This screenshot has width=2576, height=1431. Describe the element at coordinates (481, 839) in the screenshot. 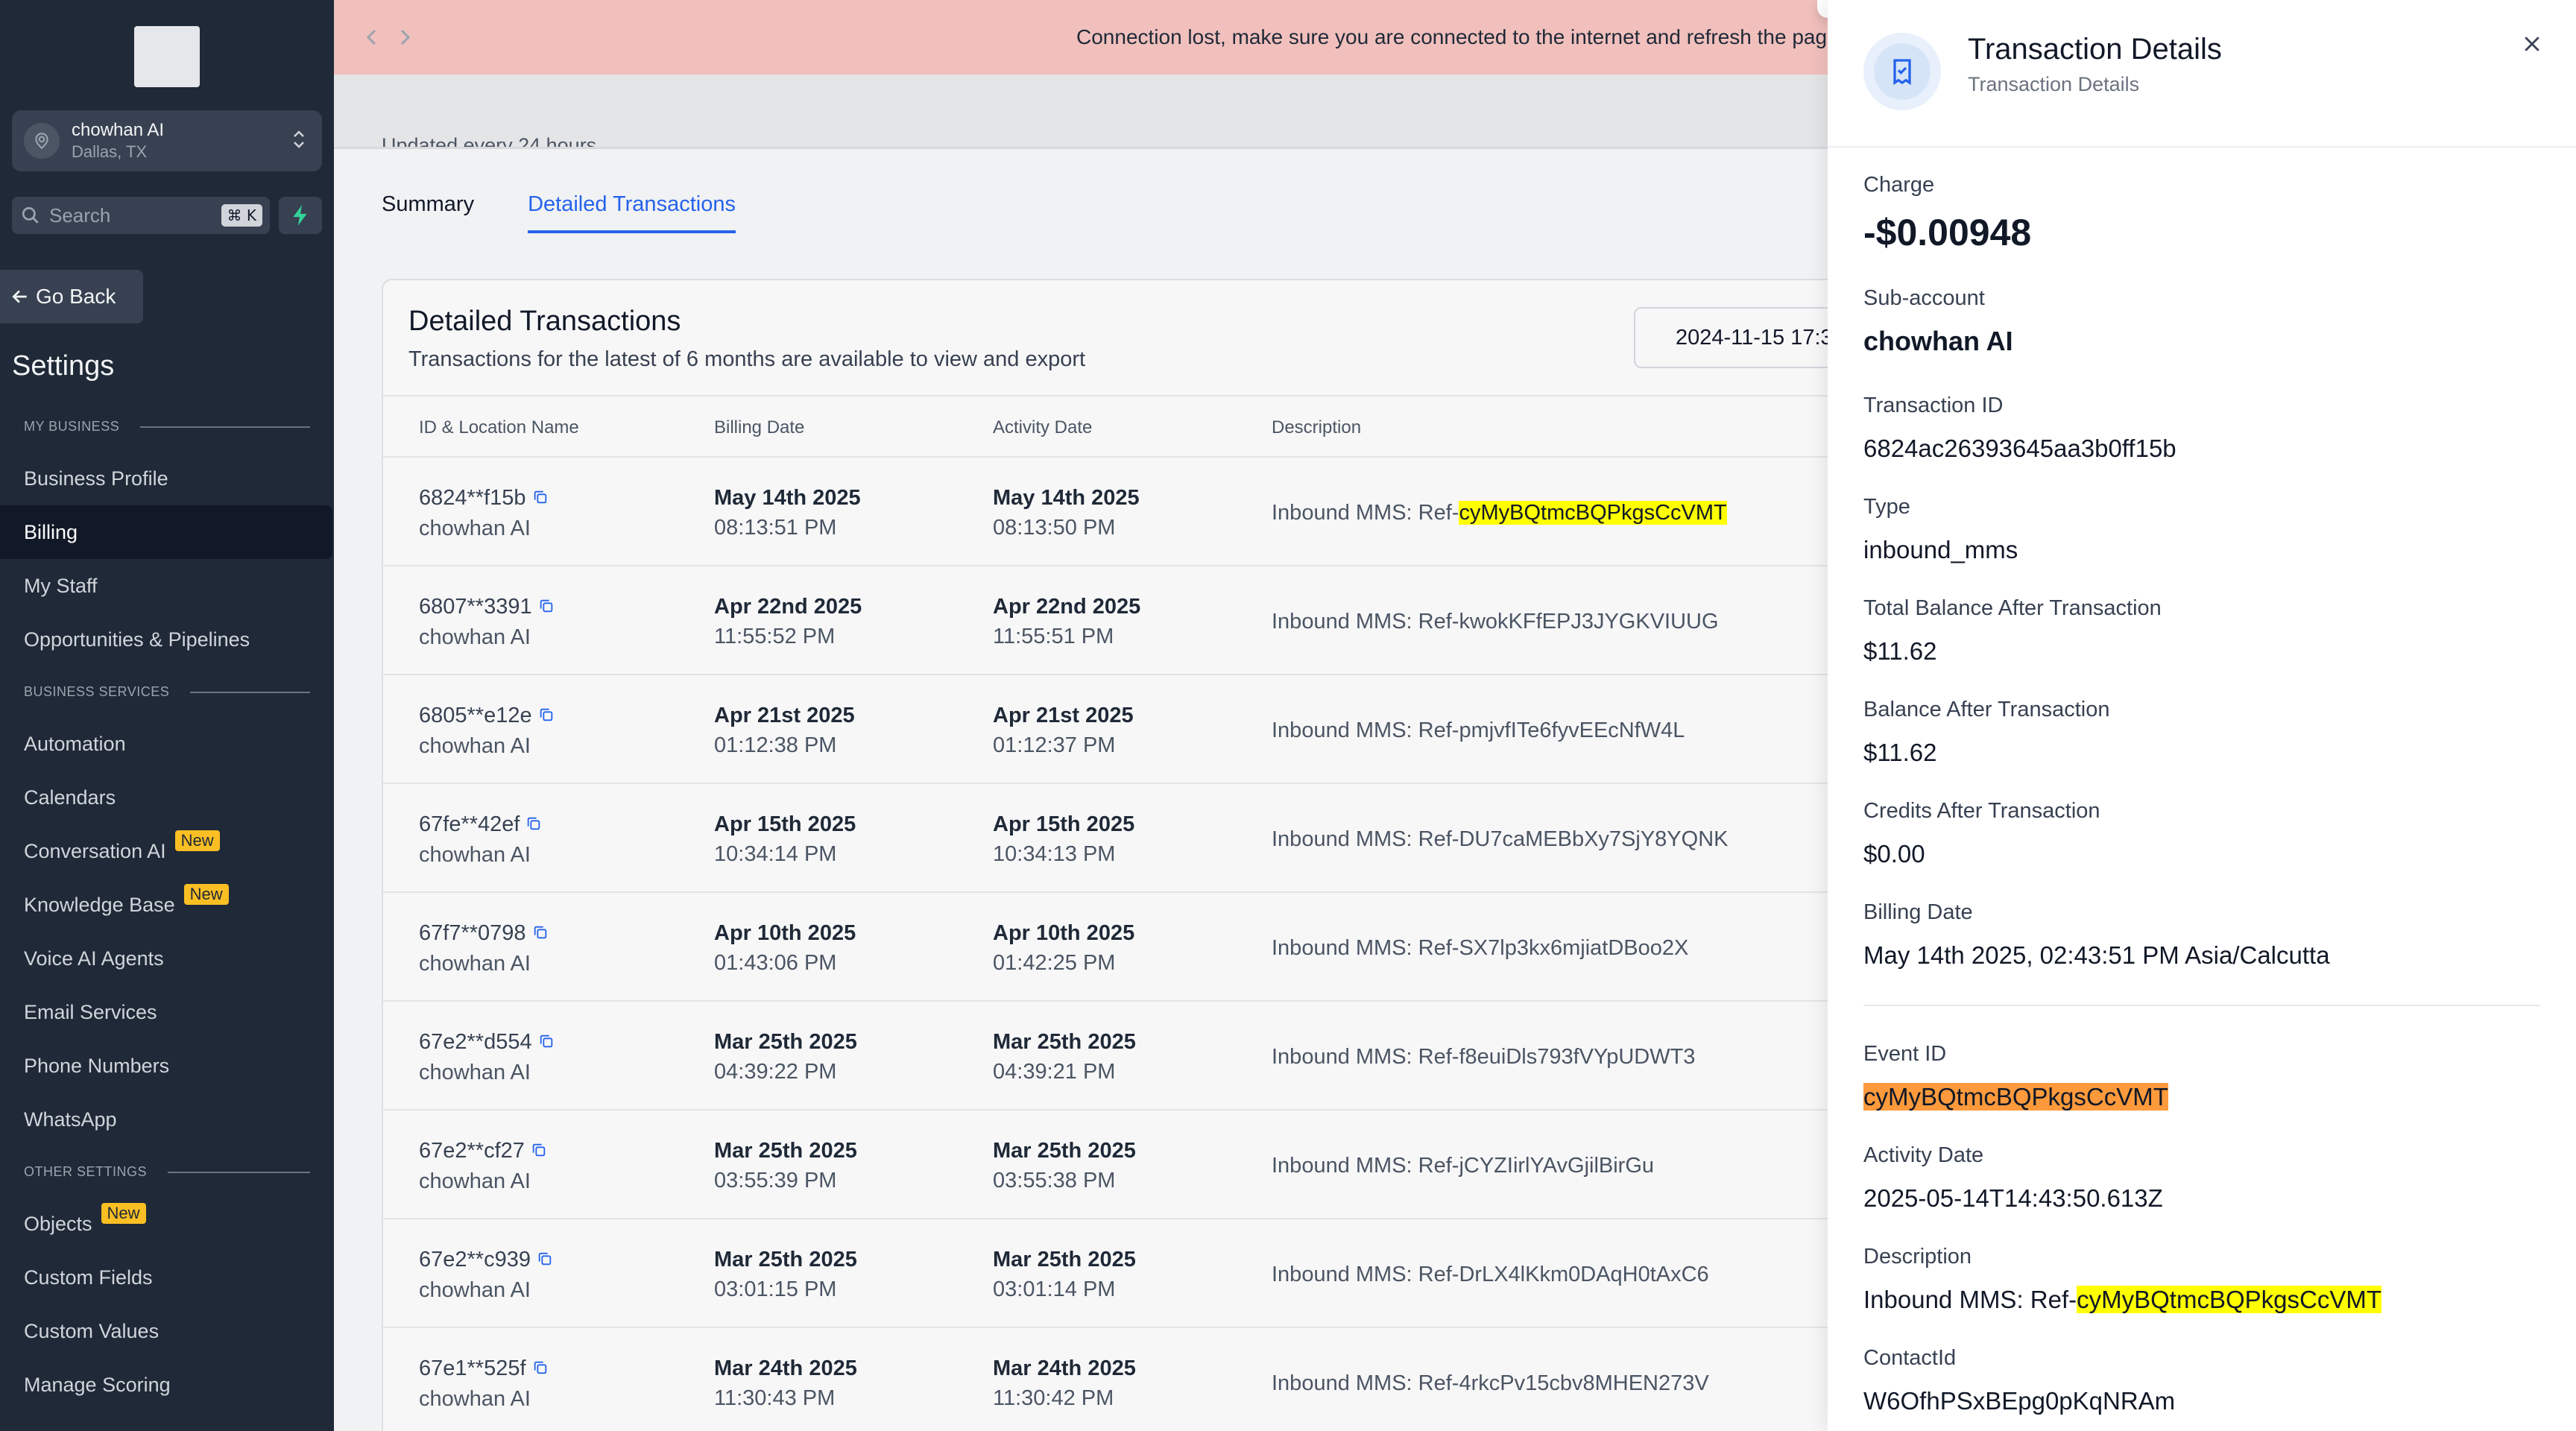

I see `id-cell: 67fe**42ef chowhan AI` at that location.